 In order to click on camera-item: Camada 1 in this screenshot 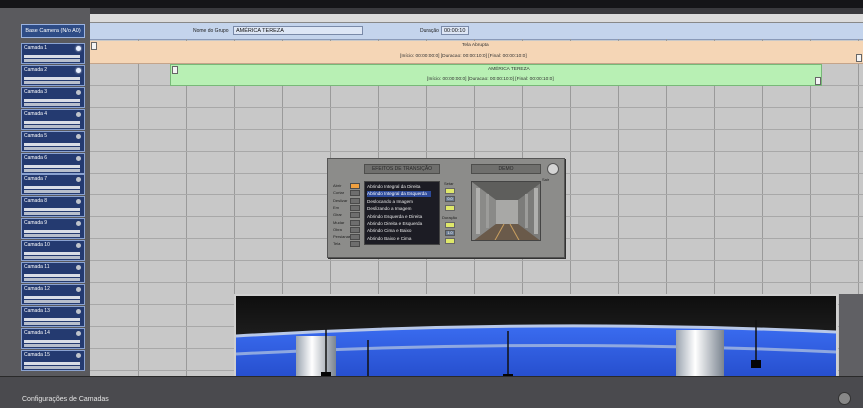, I will do `click(53, 53)`.